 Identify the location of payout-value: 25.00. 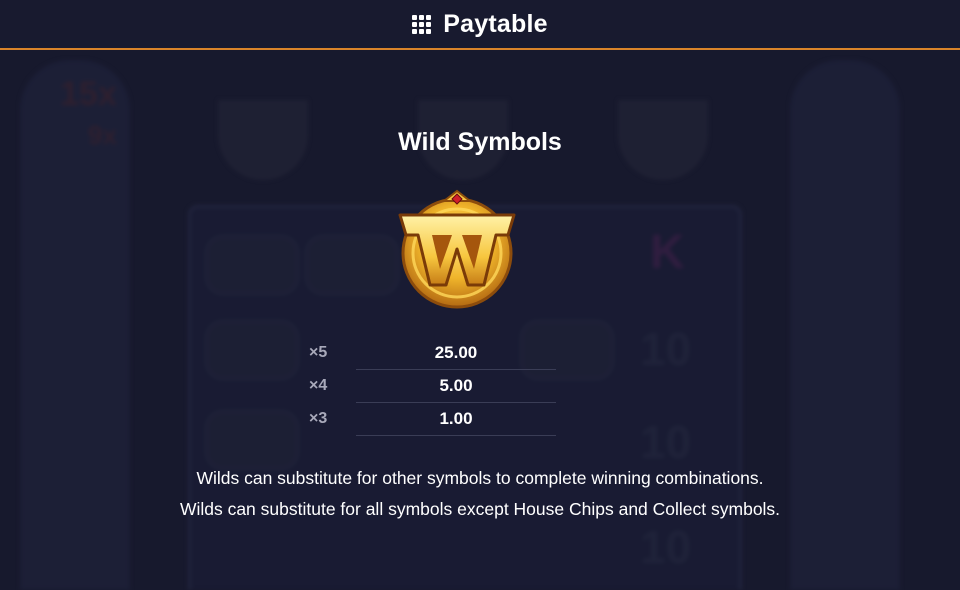
(456, 352).